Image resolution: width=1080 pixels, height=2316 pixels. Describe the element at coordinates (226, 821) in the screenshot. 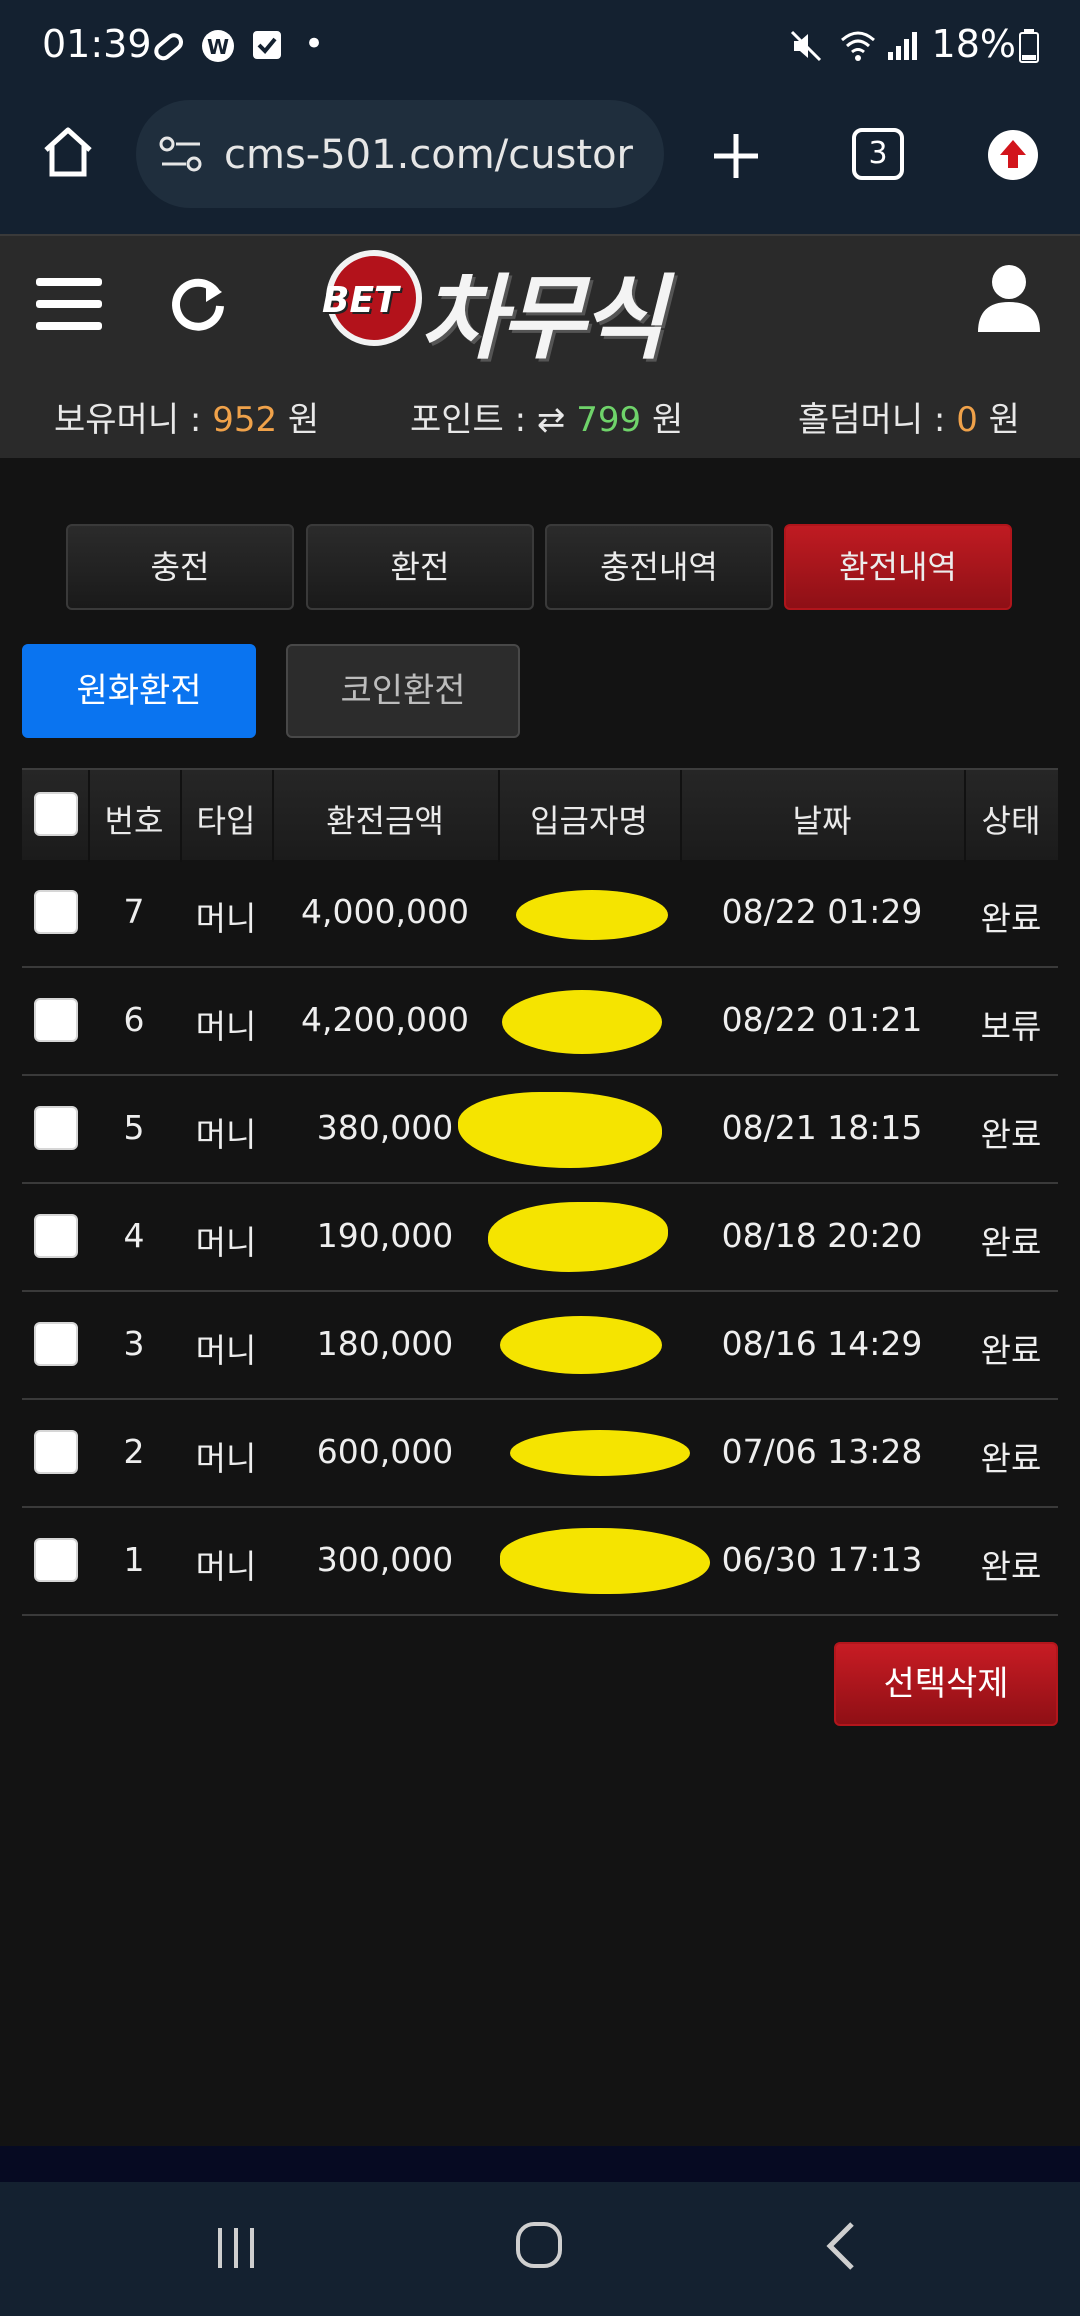

I see `header-type: 타입` at that location.